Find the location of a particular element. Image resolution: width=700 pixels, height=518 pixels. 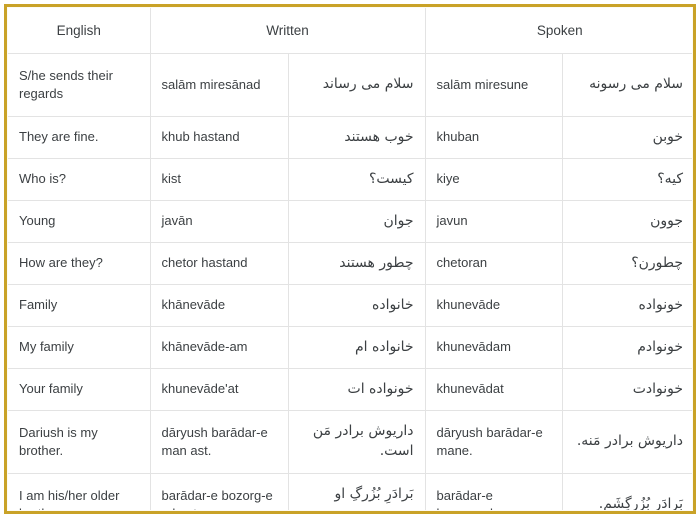

column-header-english: English is located at coordinates (79, 31).